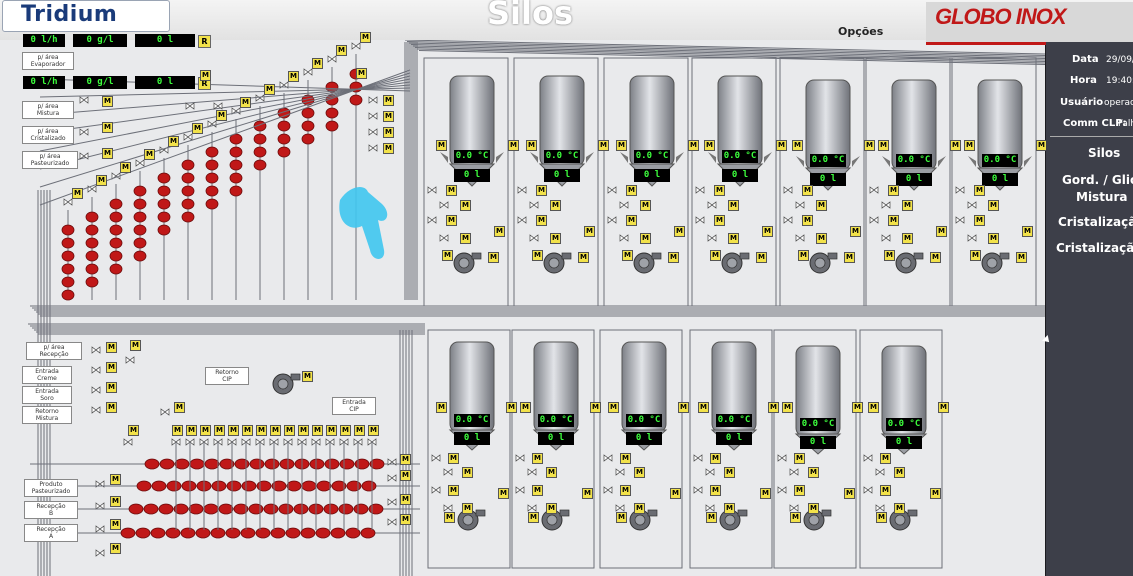  What do you see at coordinates (1097, 180) in the screenshot?
I see `menu-fat-glycerin: Gord. / Glic` at bounding box center [1097, 180].